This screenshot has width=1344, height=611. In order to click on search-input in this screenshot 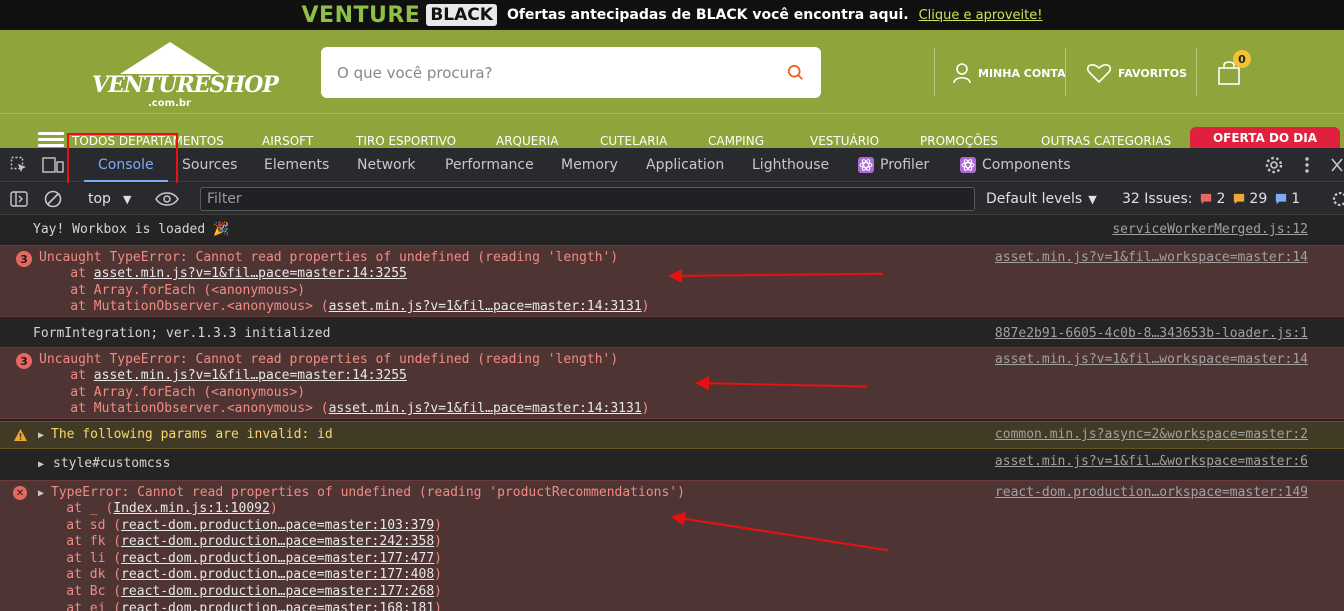, I will do `click(562, 72)`.